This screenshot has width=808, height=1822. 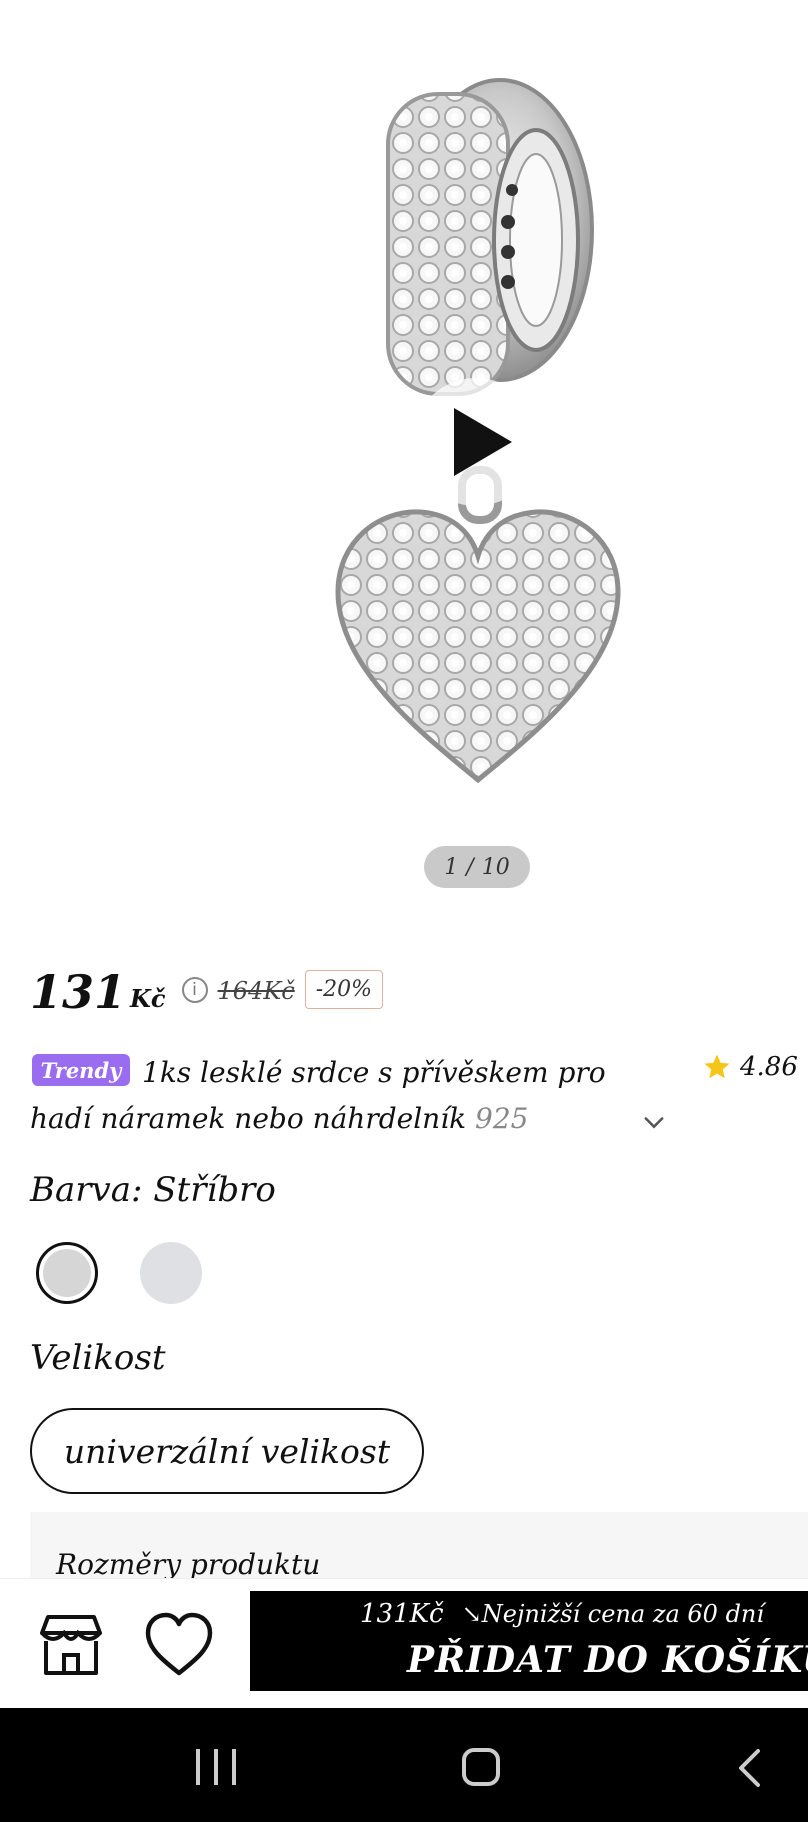 What do you see at coordinates (402, 1614) in the screenshot?
I see `cart-price: 131Kč` at bounding box center [402, 1614].